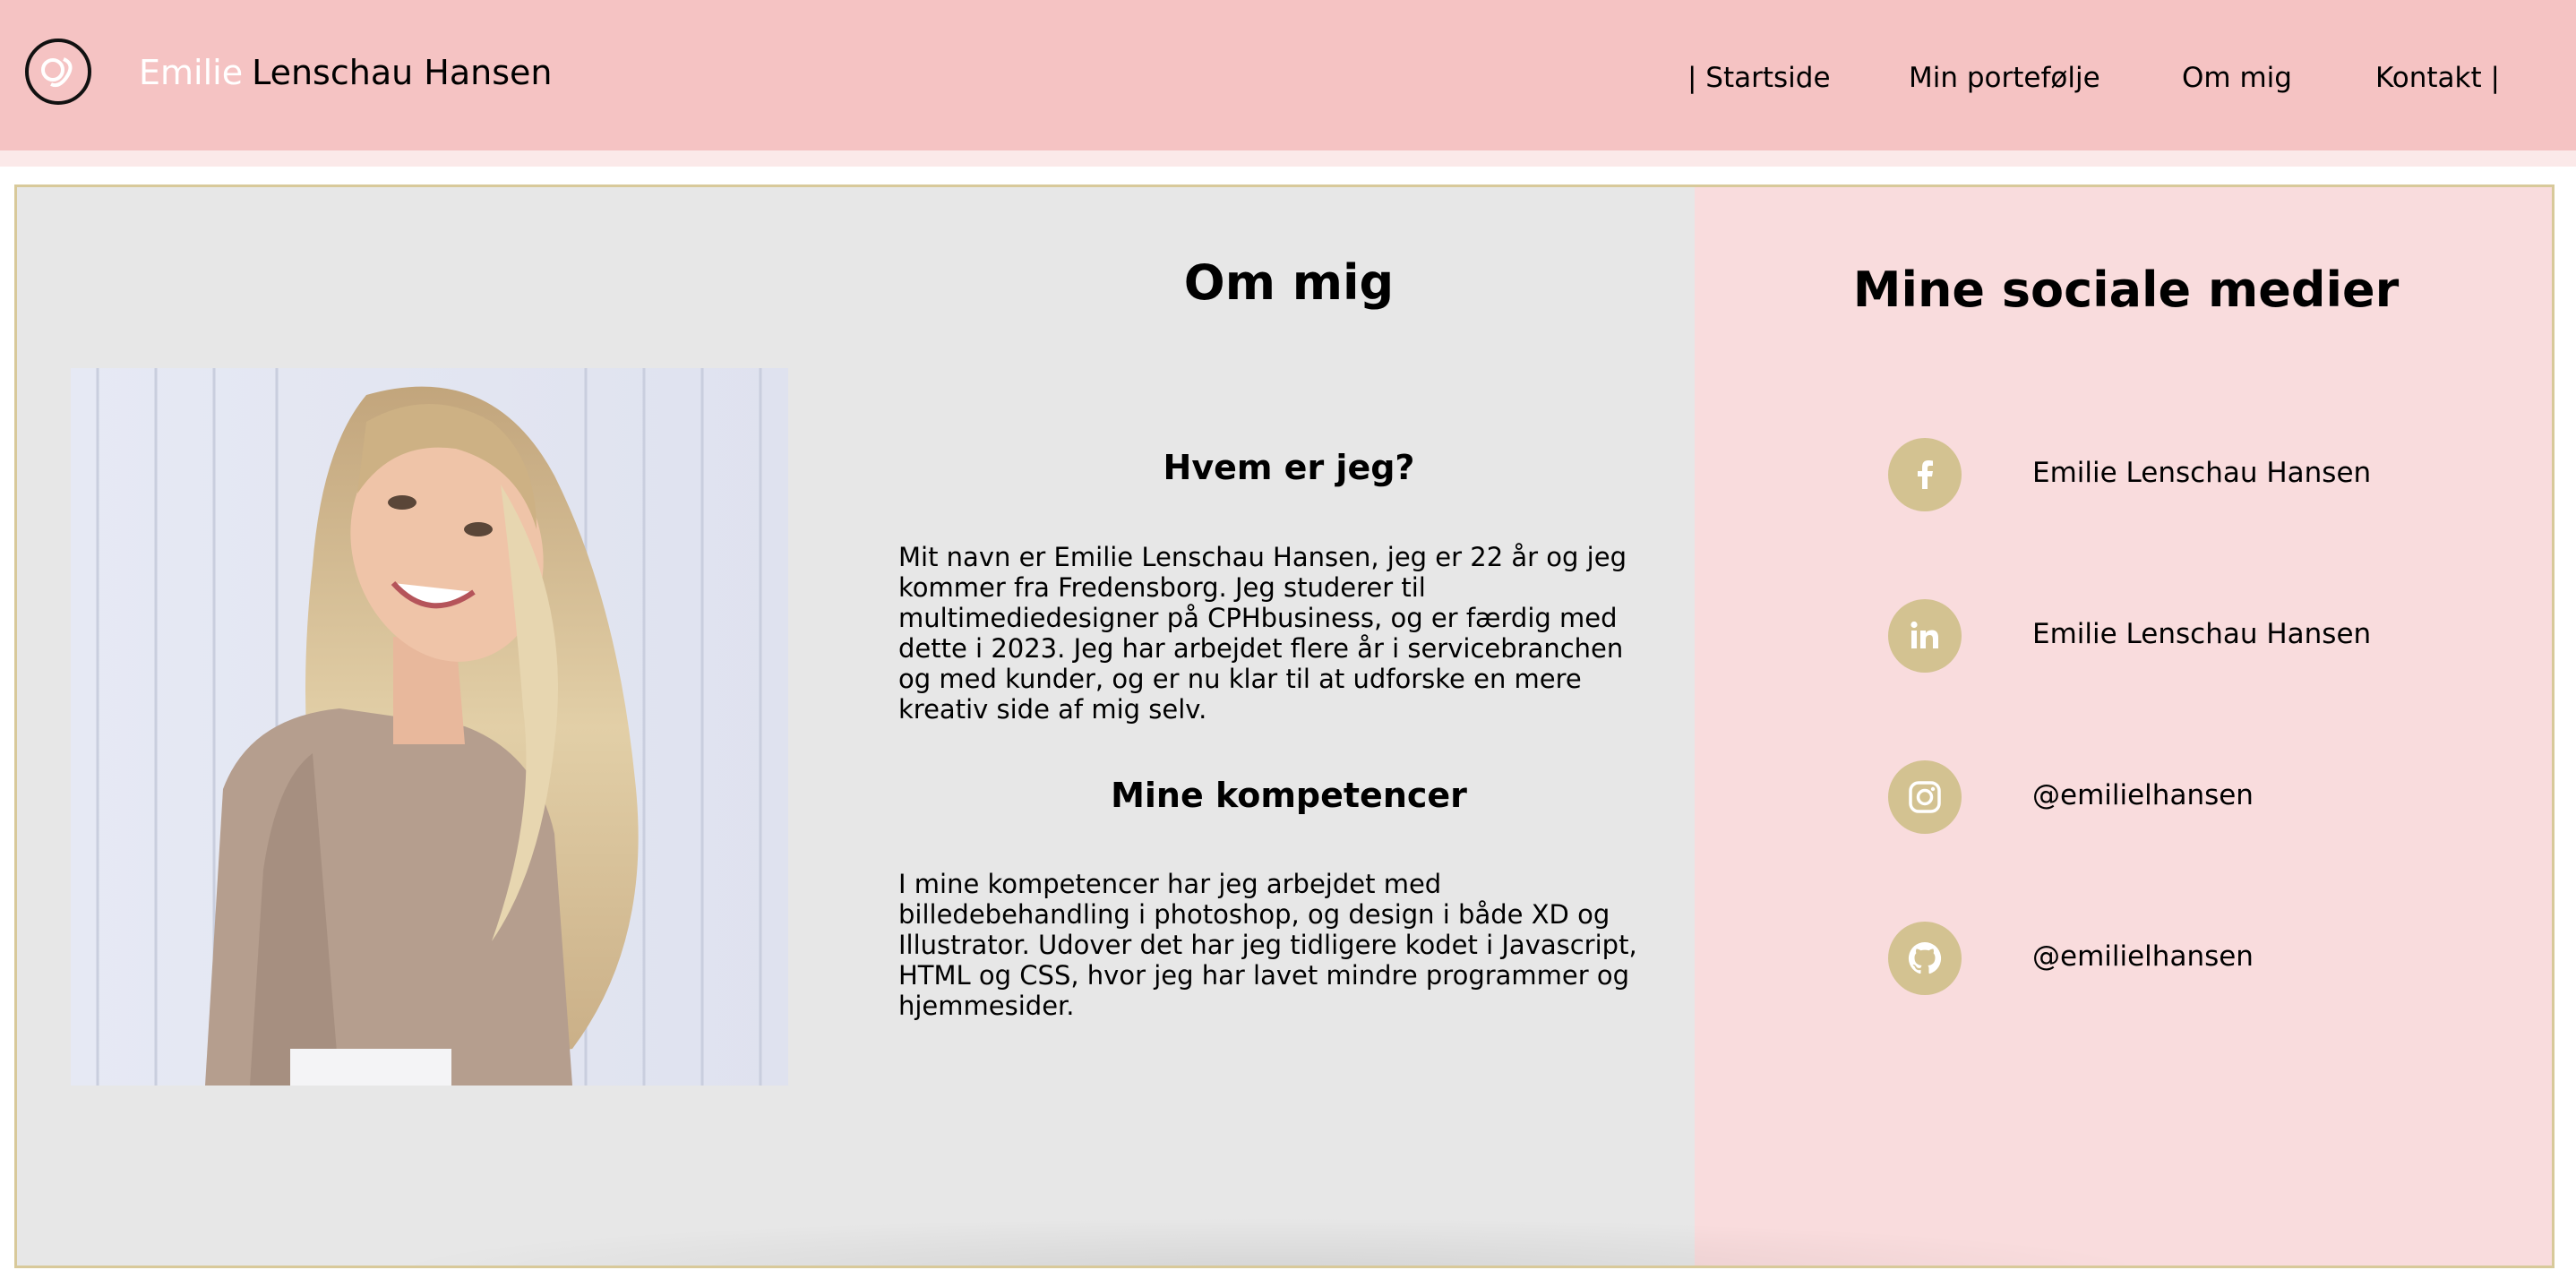  What do you see at coordinates (1289, 283) in the screenshot?
I see `about-title: Om mig` at bounding box center [1289, 283].